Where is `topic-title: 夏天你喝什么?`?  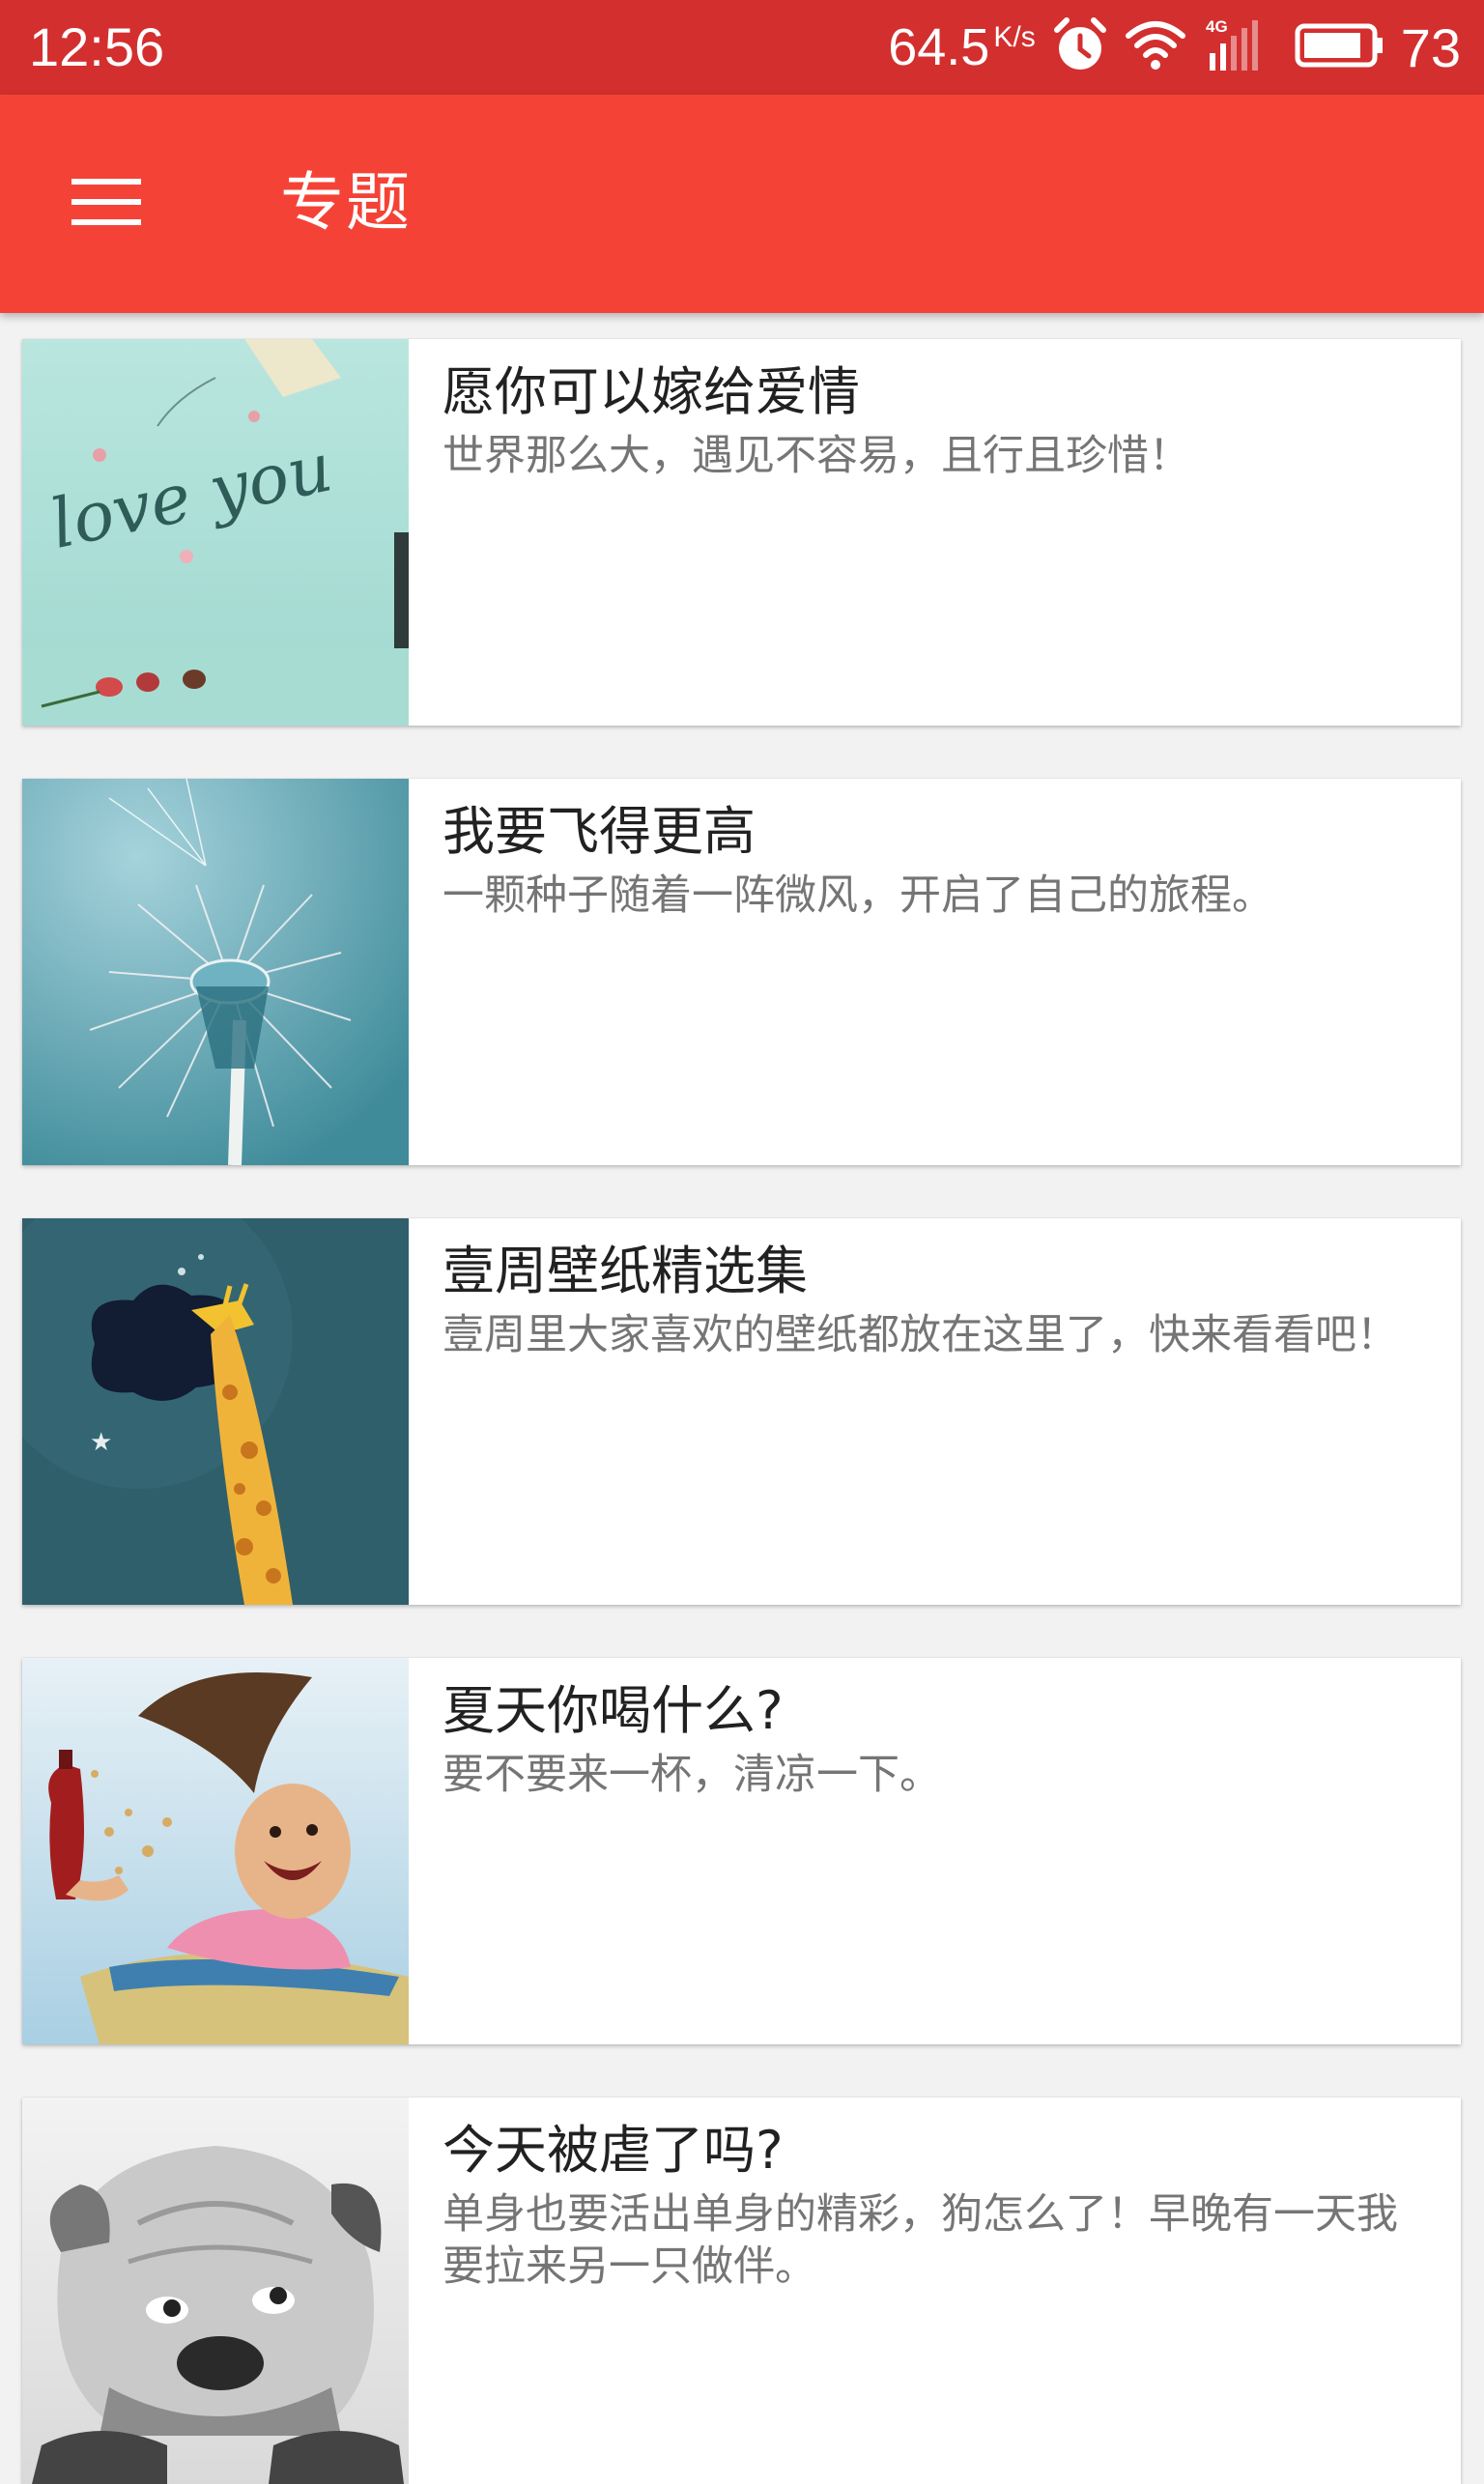
topic-title: 夏天你喝什么? is located at coordinates (613, 1710).